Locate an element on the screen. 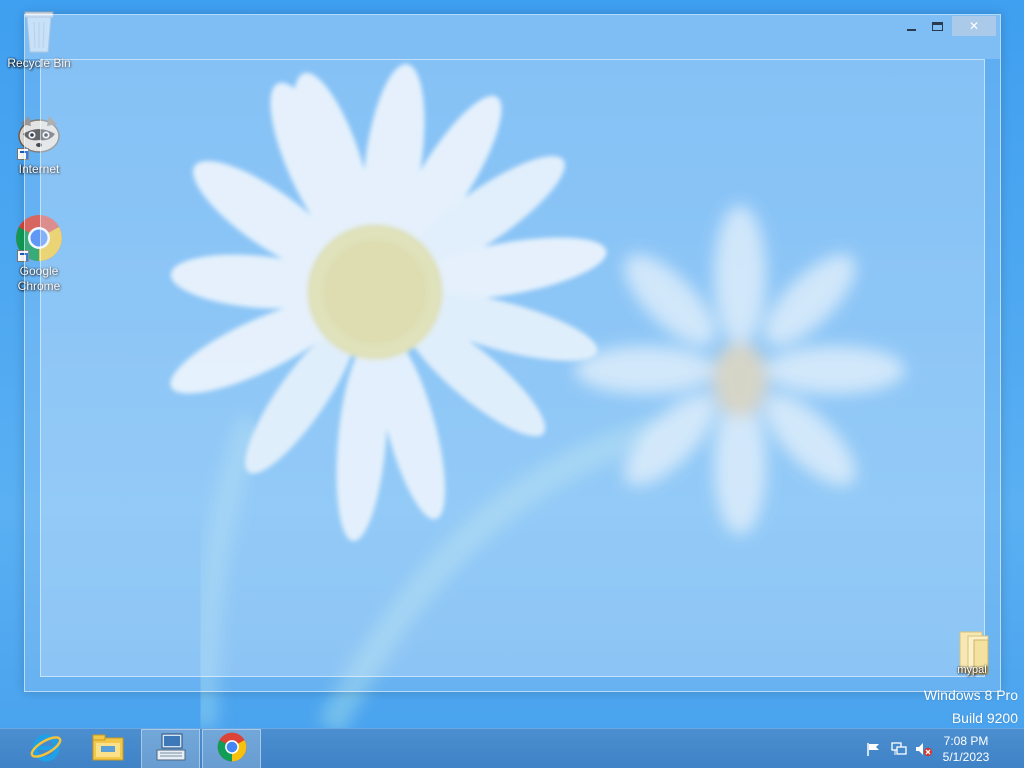 The width and height of the screenshot is (1024, 768). maximize-icon is located at coordinates (937, 26).